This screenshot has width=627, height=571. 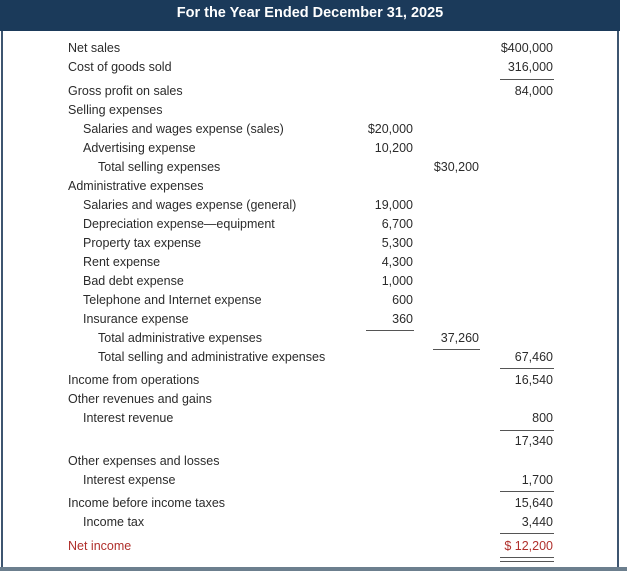 What do you see at coordinates (183, 129) in the screenshot?
I see `row-label: Salaries and wages expense (sales)` at bounding box center [183, 129].